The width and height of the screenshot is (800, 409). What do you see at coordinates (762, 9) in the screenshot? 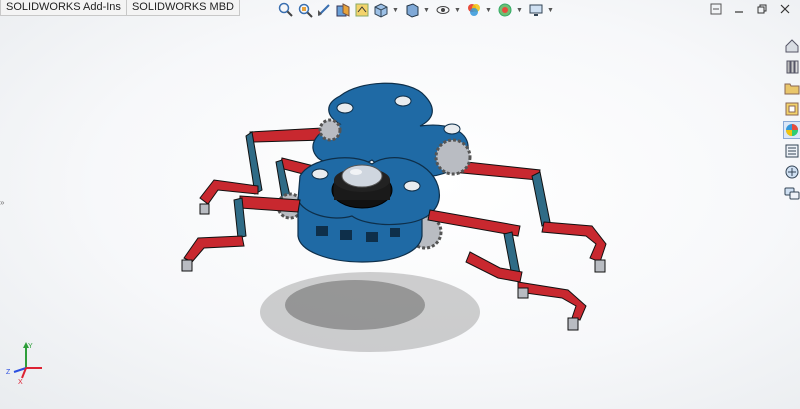
I see `restore-icon` at bounding box center [762, 9].